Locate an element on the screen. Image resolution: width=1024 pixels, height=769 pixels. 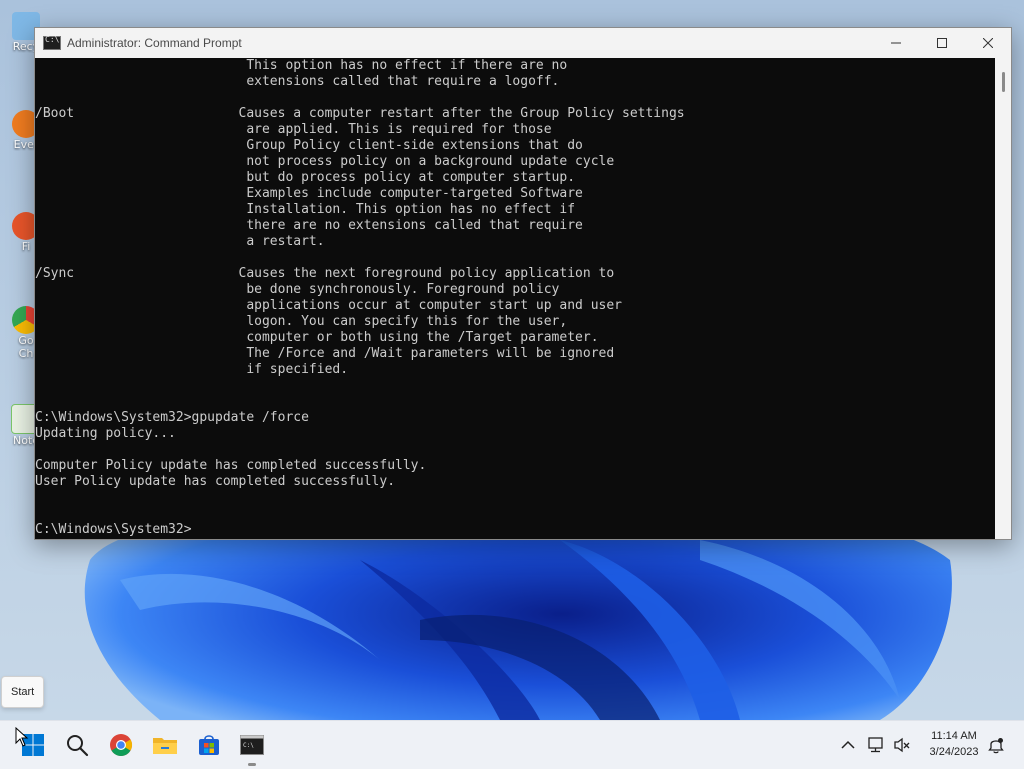
close-button is located at coordinates (988, 43).